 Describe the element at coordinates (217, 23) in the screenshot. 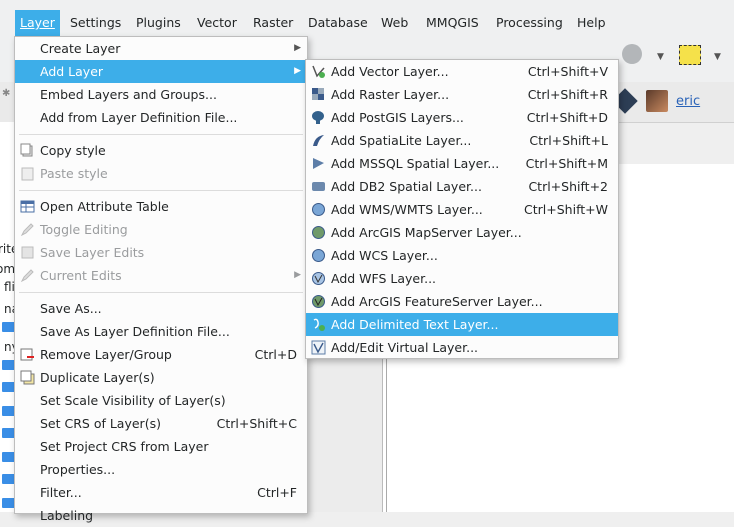

I see `menu-vector: Vector` at that location.